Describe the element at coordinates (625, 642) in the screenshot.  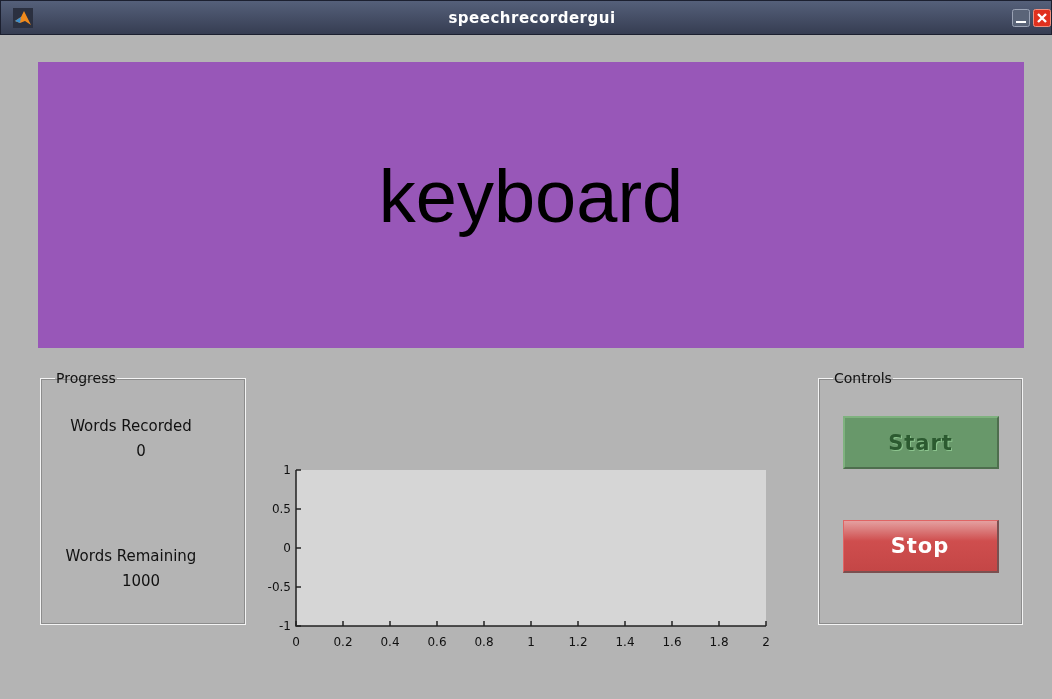
I see `tick-label: 1.4` at that location.